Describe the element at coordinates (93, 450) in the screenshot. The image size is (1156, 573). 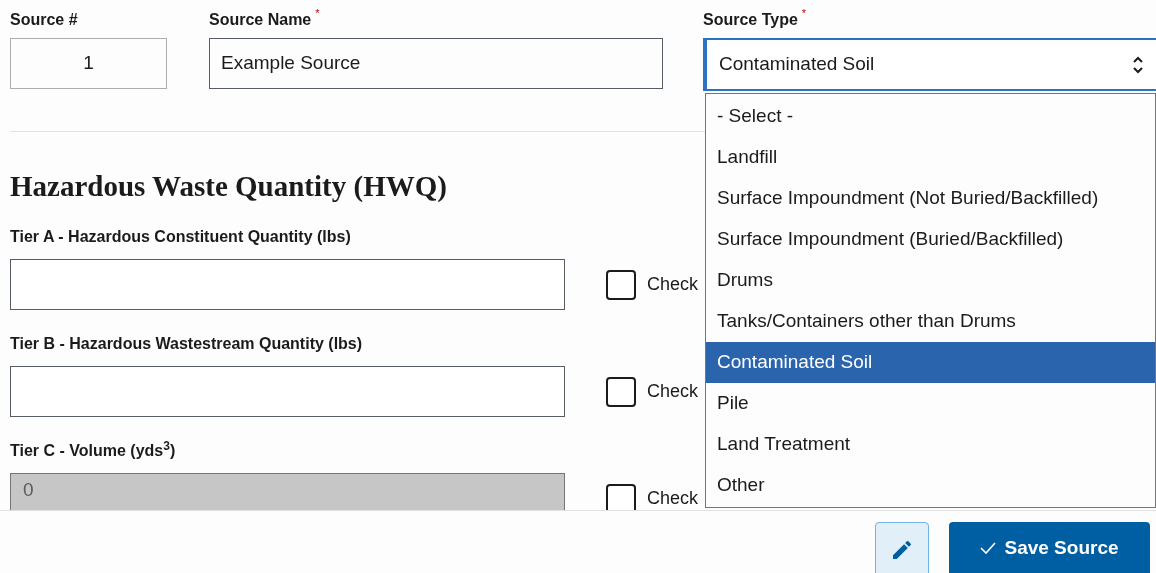
I see `tier-label: Tier C - Volume (yds$^{3}$)` at that location.